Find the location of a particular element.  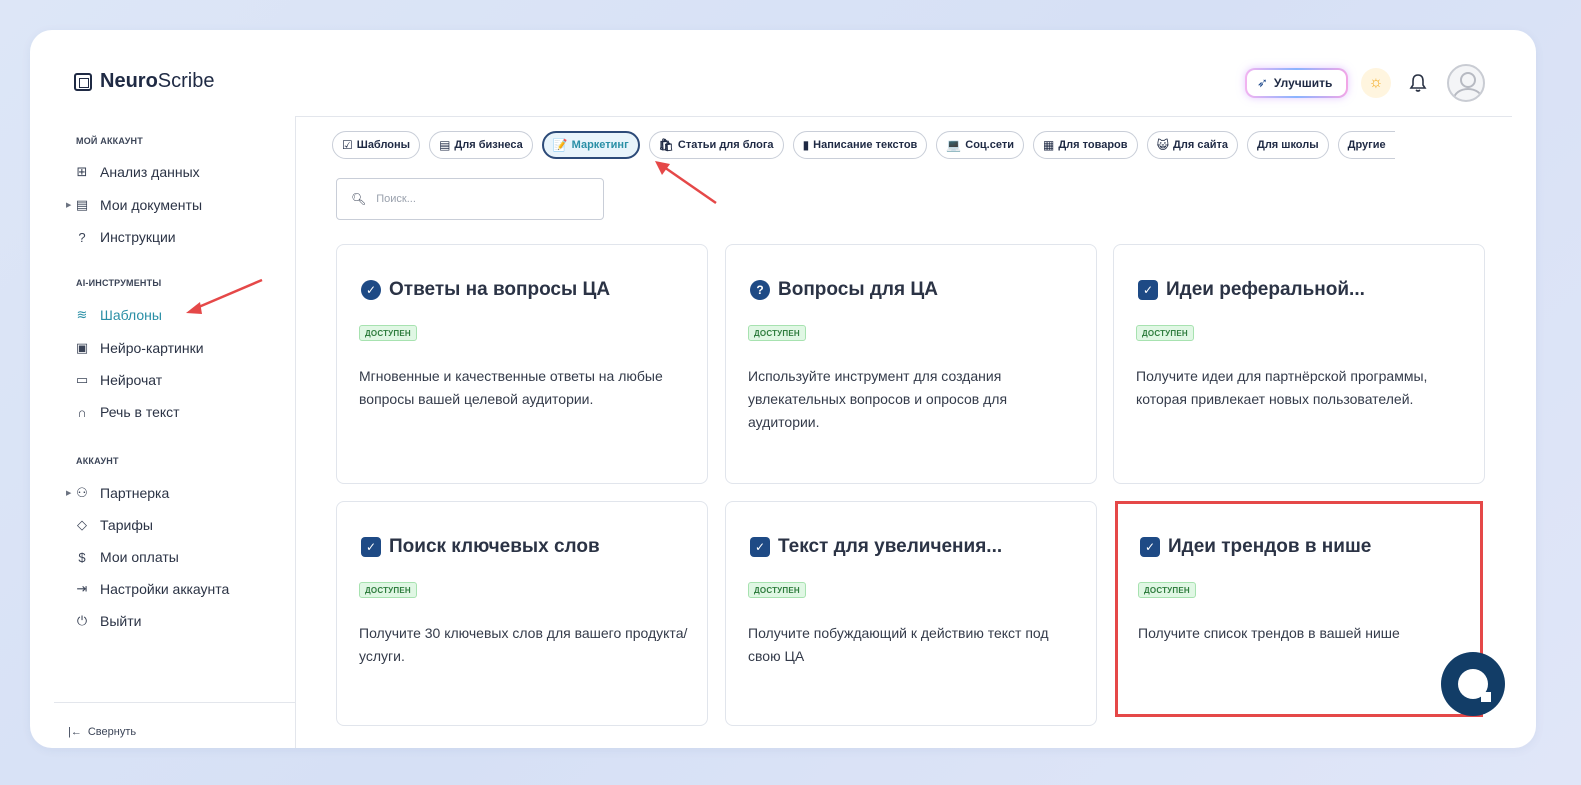

layers-icon: ≋ is located at coordinates (82, 314).